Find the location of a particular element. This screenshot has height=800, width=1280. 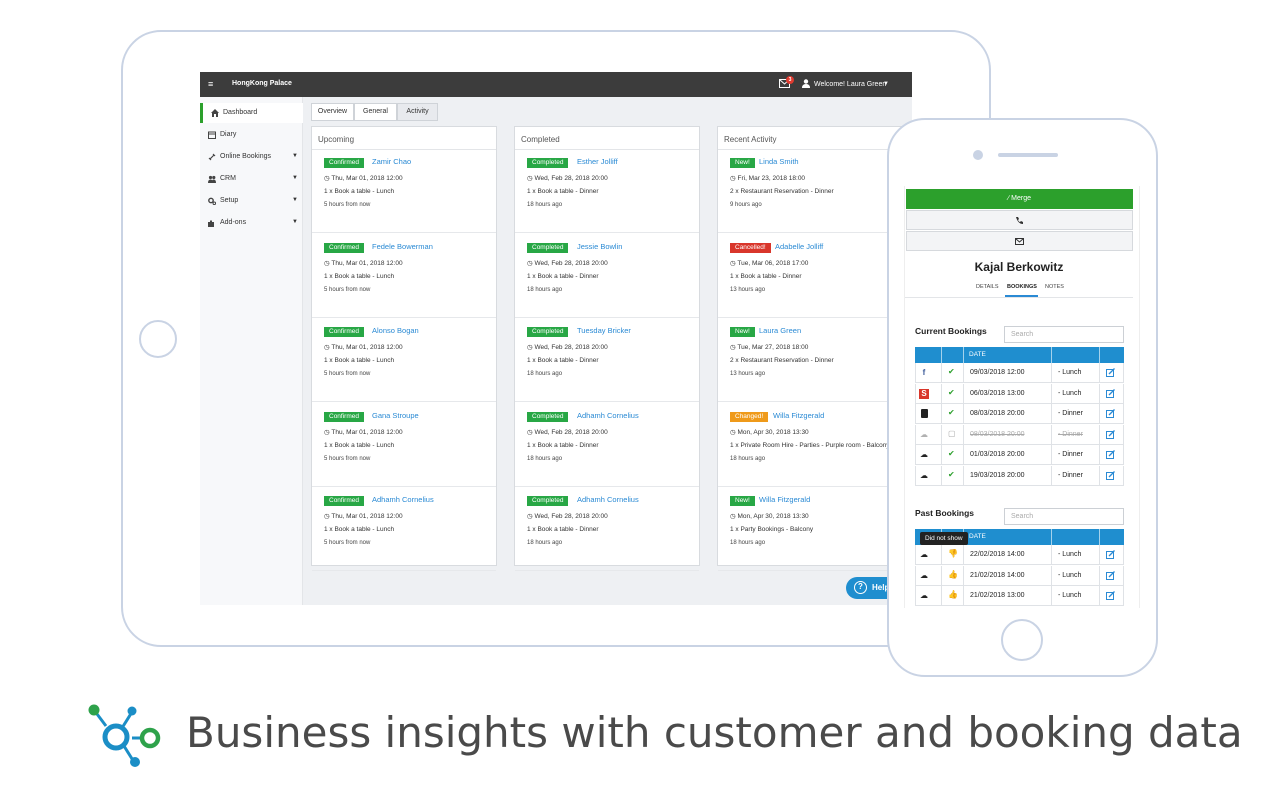

status-badge: Completed is located at coordinates (548, 416).